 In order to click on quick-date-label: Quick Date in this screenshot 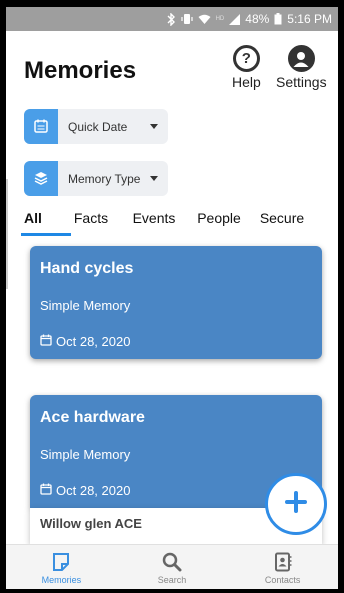, I will do `click(98, 126)`.